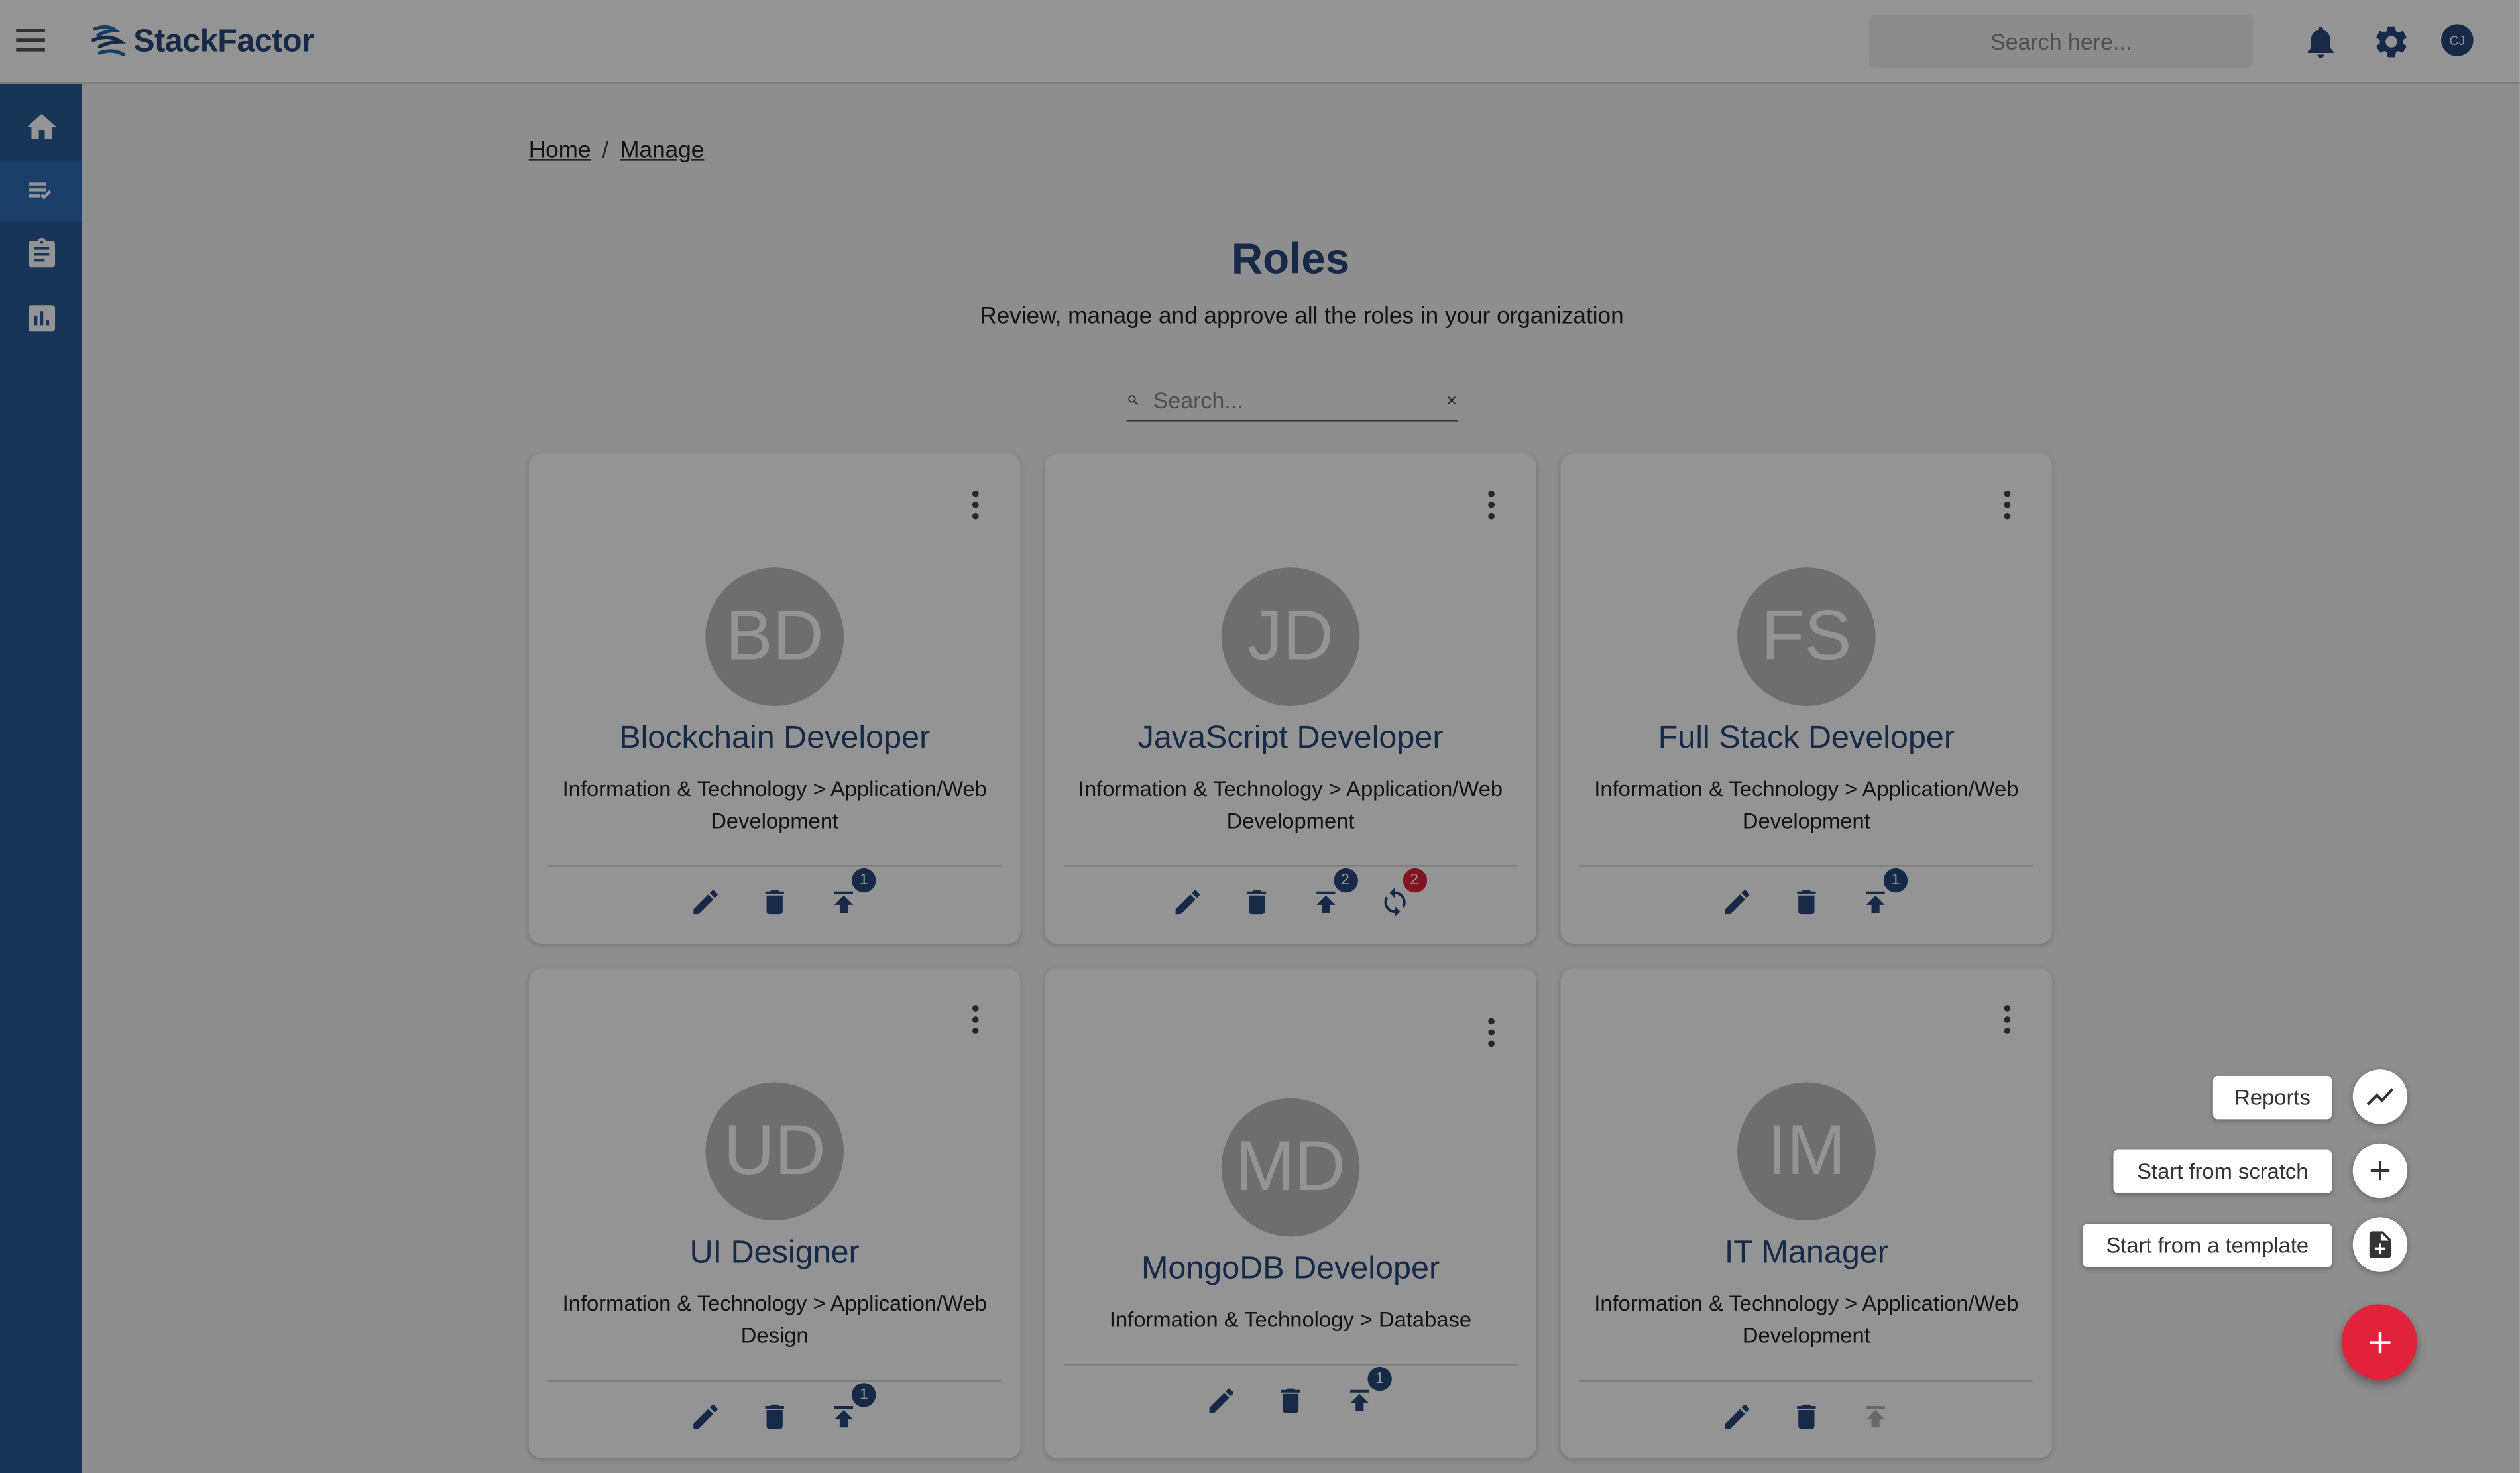 The width and height of the screenshot is (2520, 1473). Describe the element at coordinates (2222, 1171) in the screenshot. I see `start-from-scratch-label: Start from scratch` at that location.